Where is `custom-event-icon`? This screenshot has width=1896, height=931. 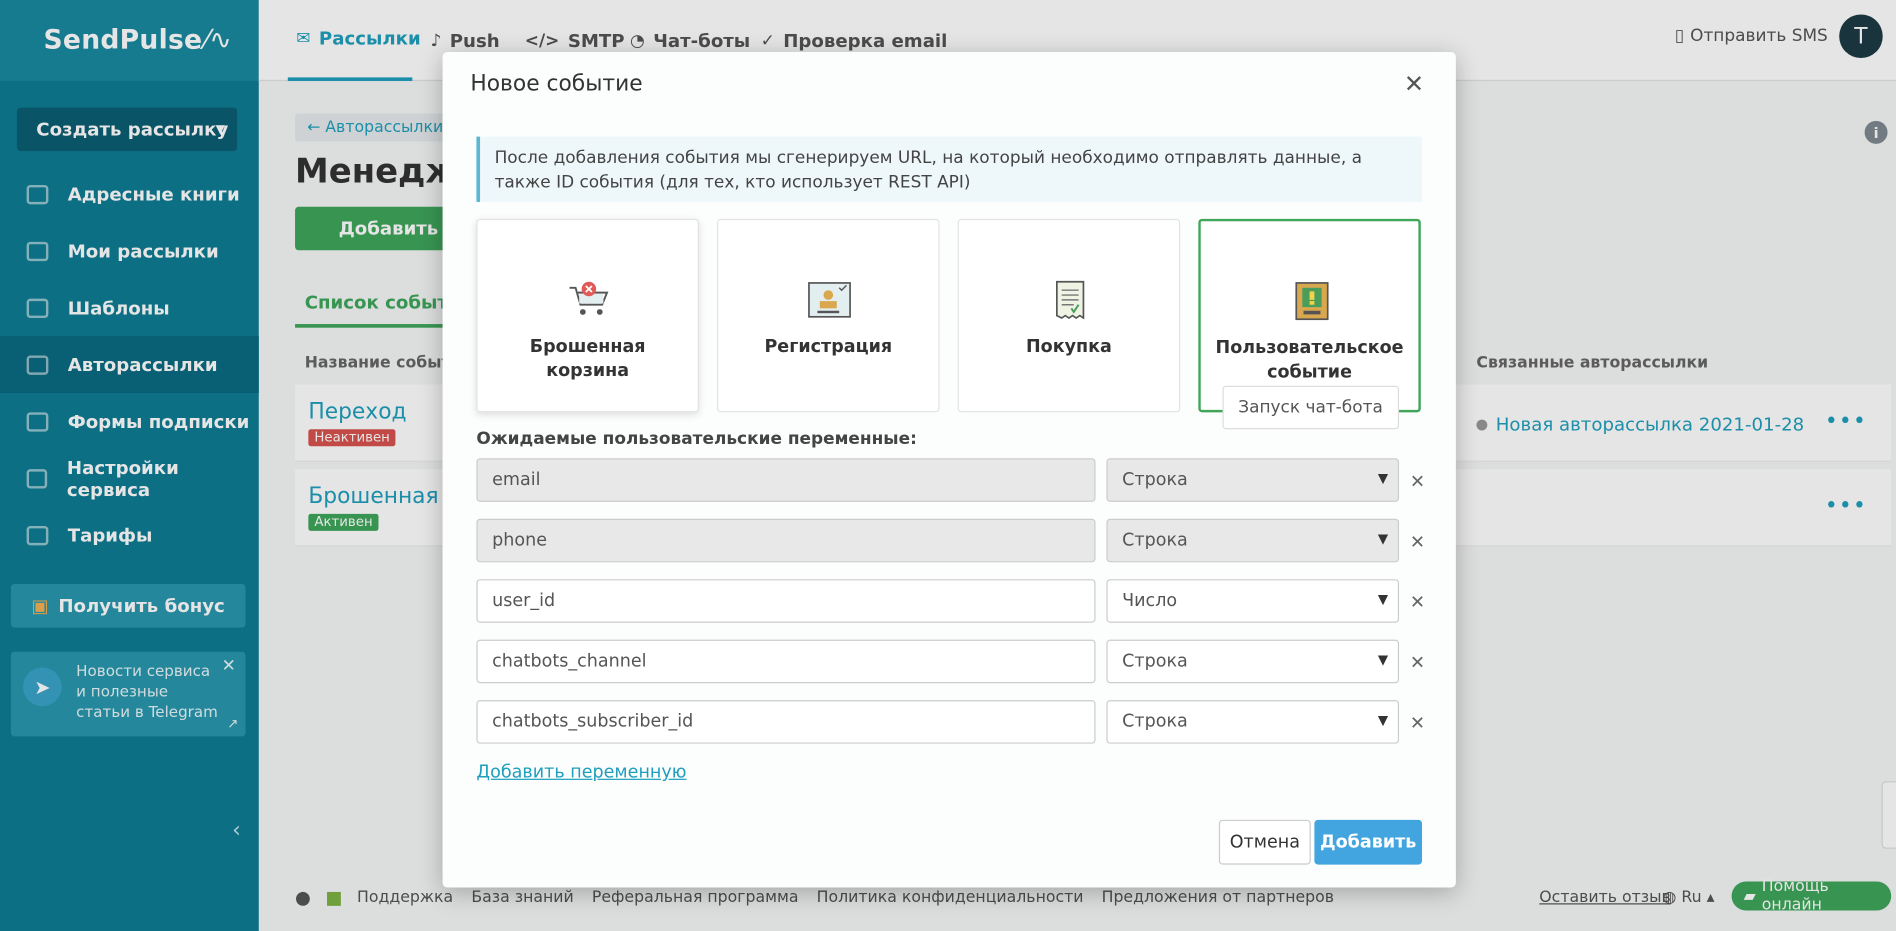 custom-event-icon is located at coordinates (1312, 301).